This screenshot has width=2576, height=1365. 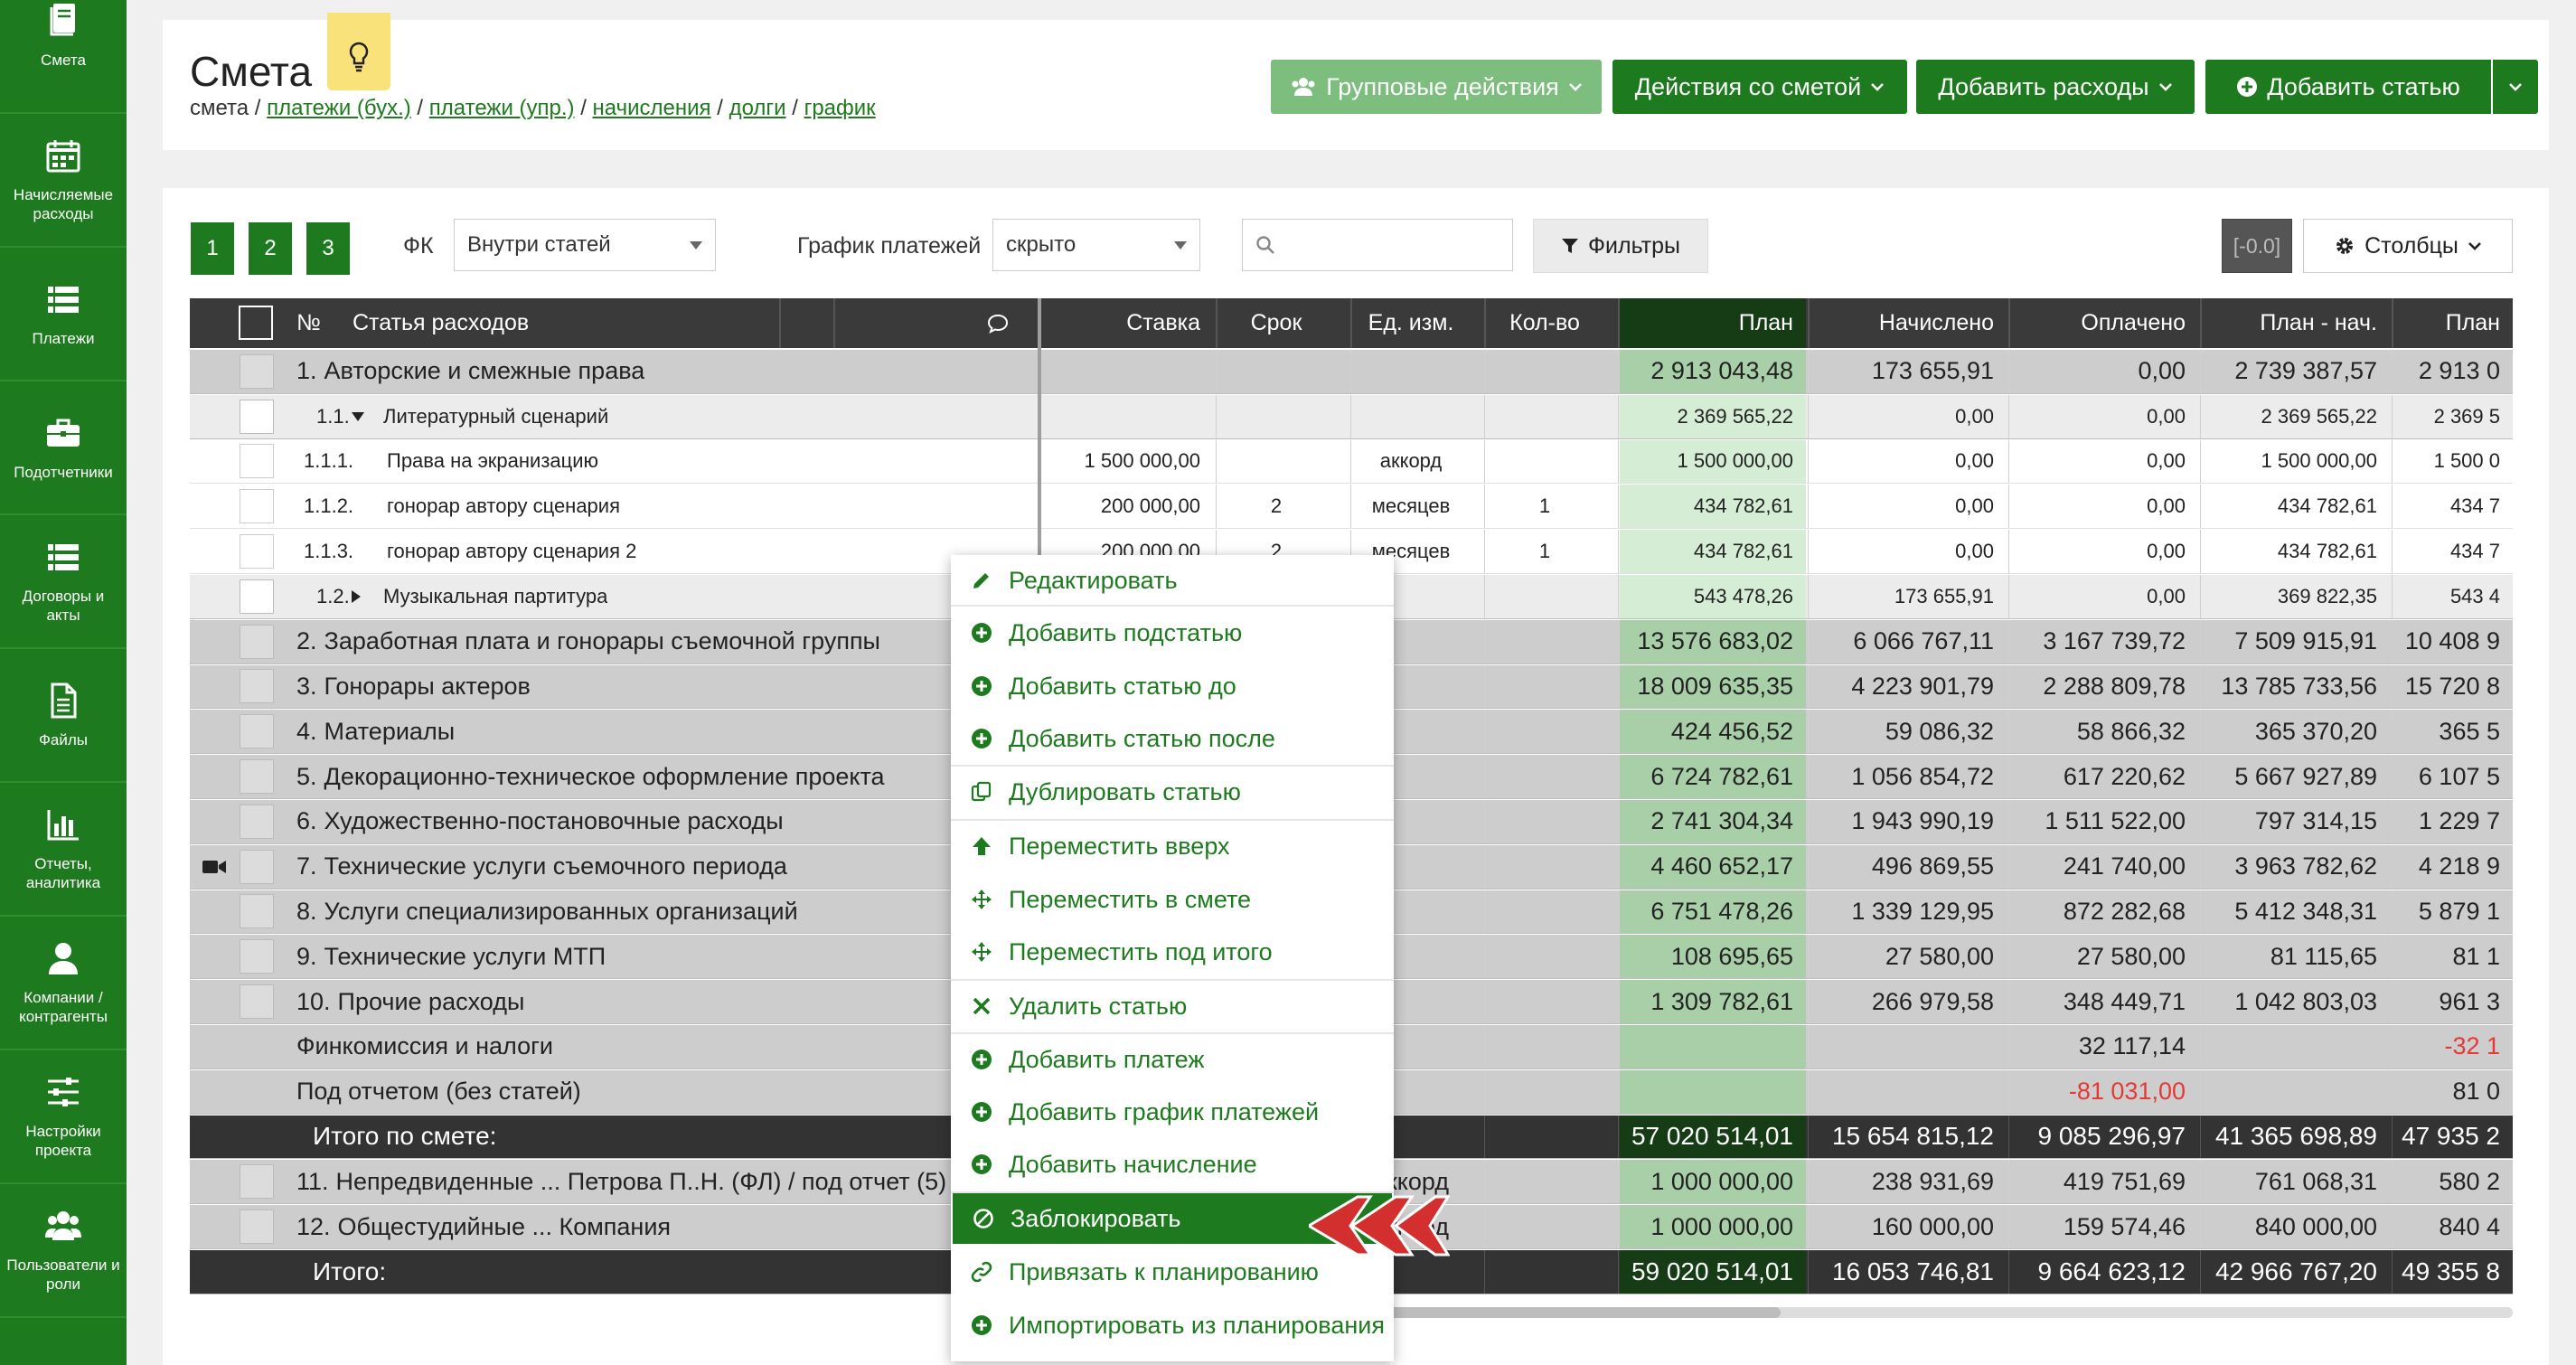 I want to click on lightbulb-icon, so click(x=359, y=57).